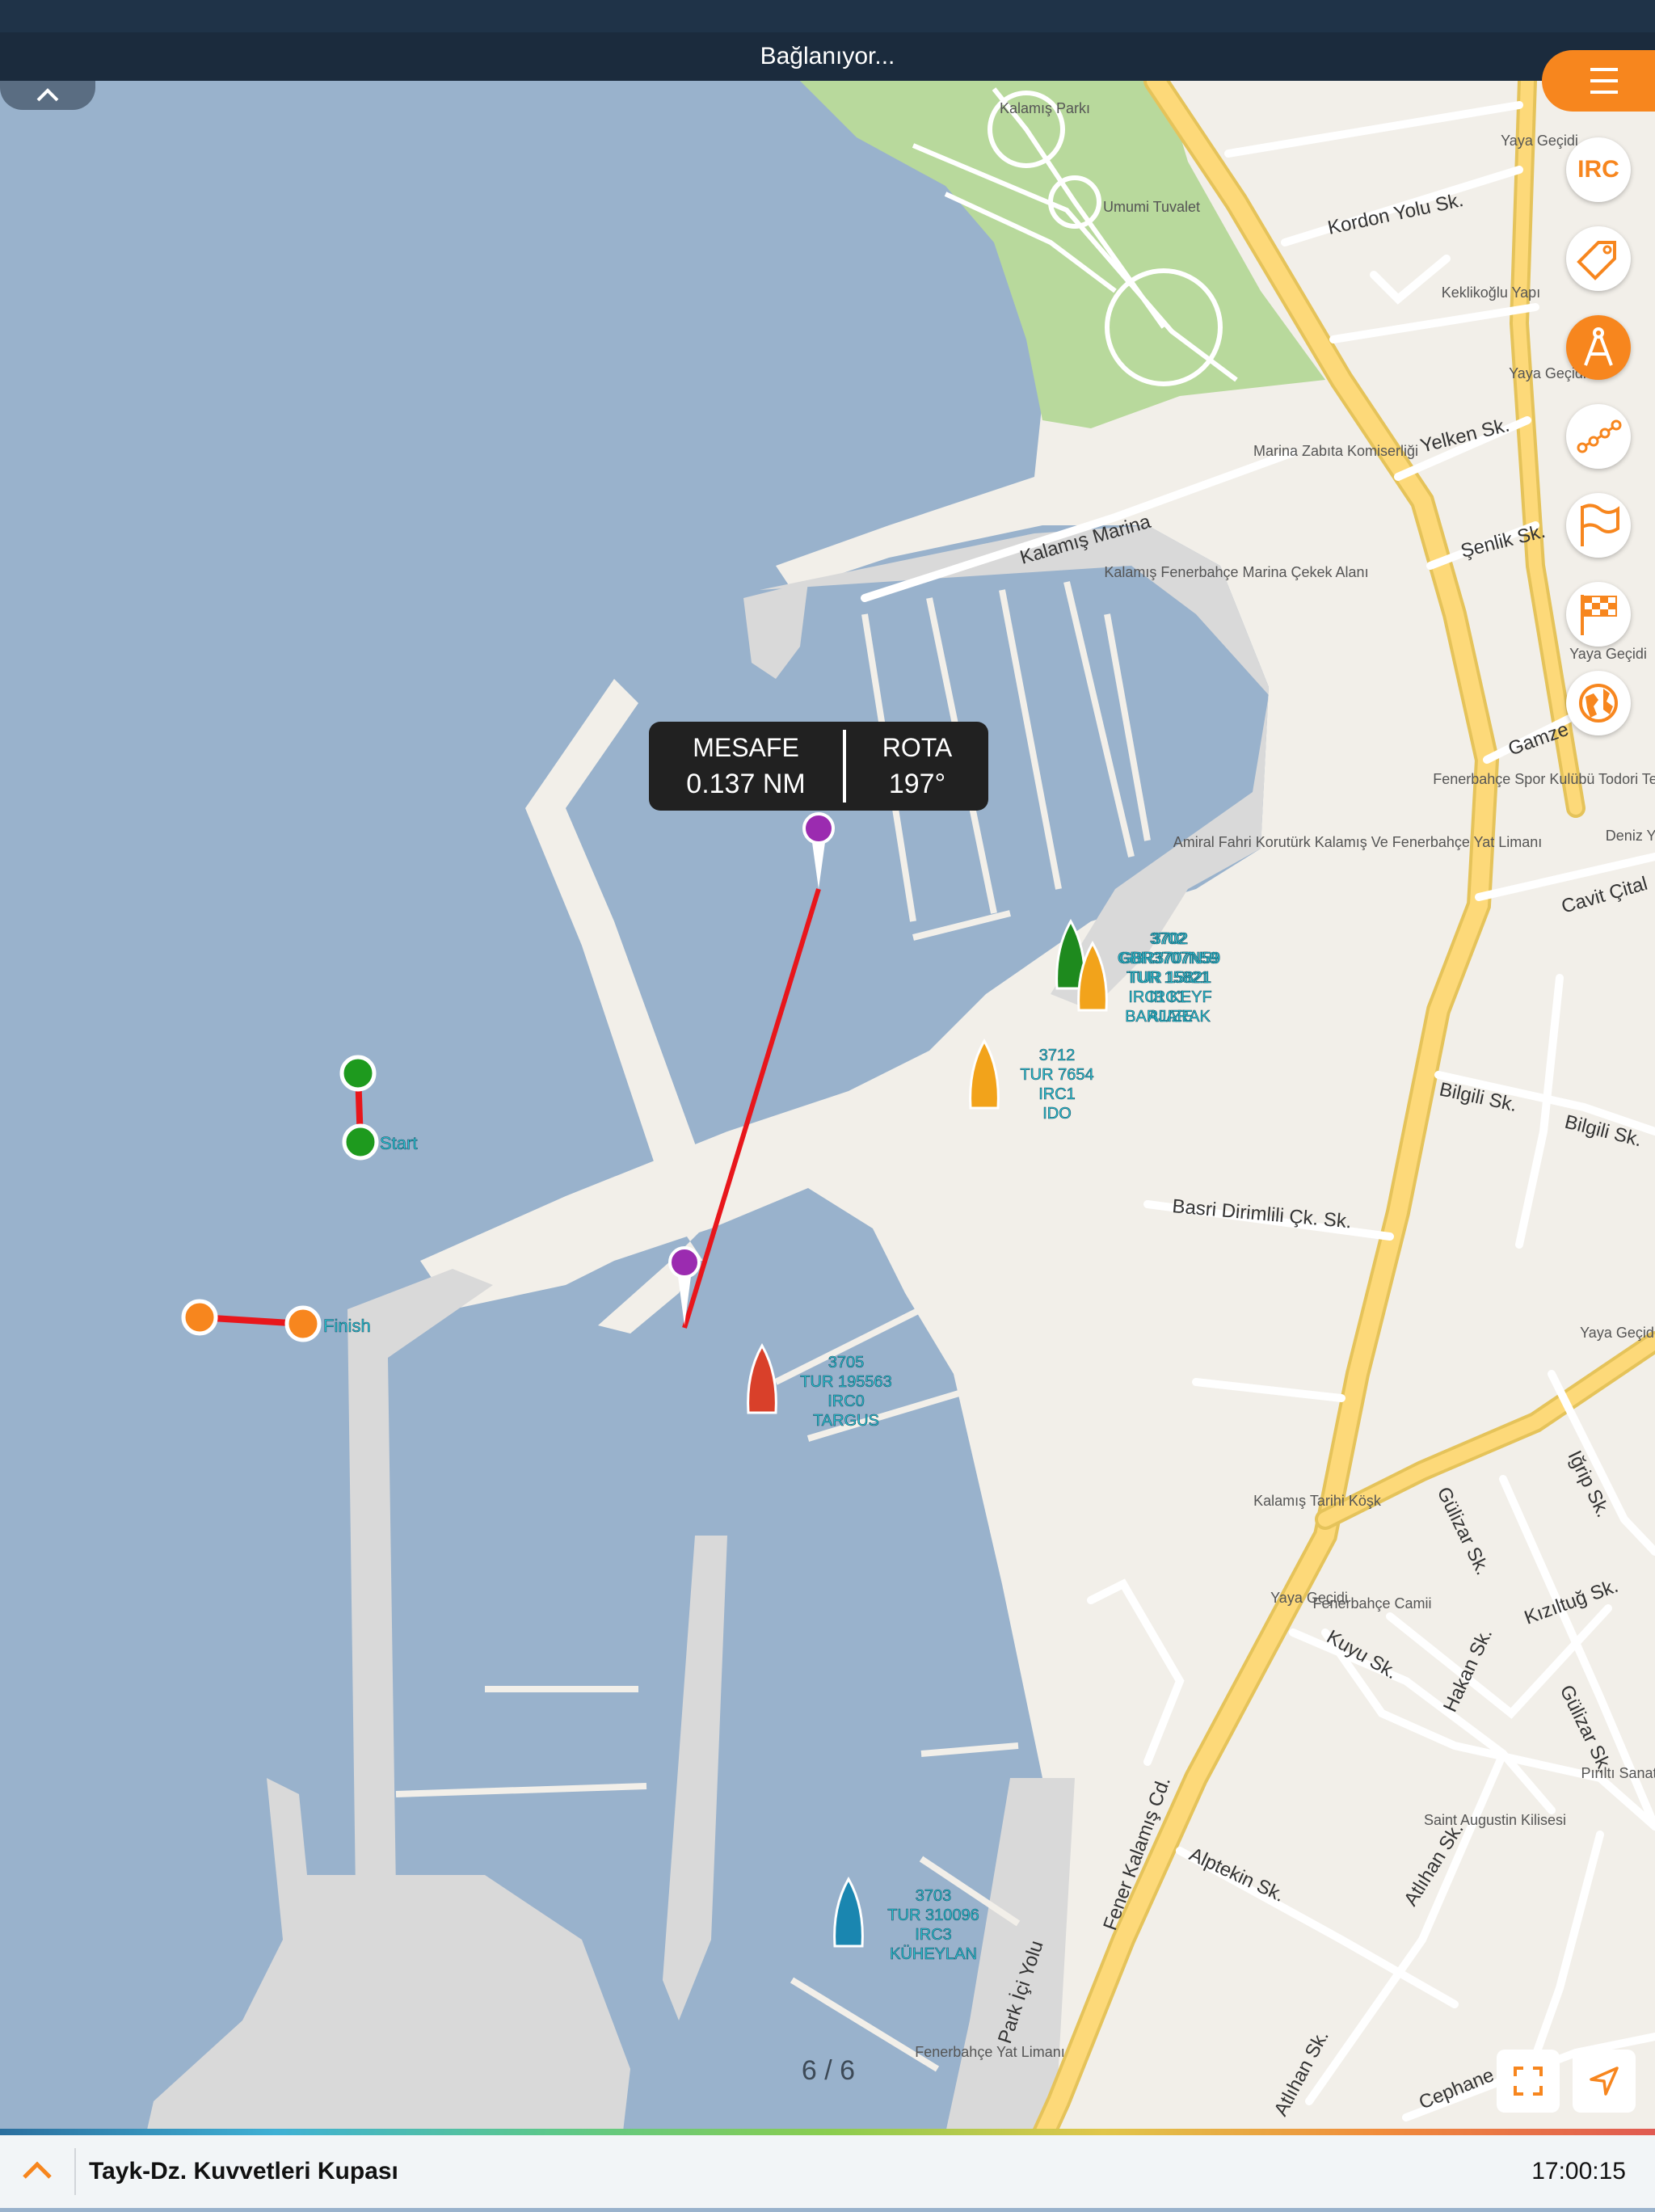  I want to click on bar-separator, so click(75, 2171).